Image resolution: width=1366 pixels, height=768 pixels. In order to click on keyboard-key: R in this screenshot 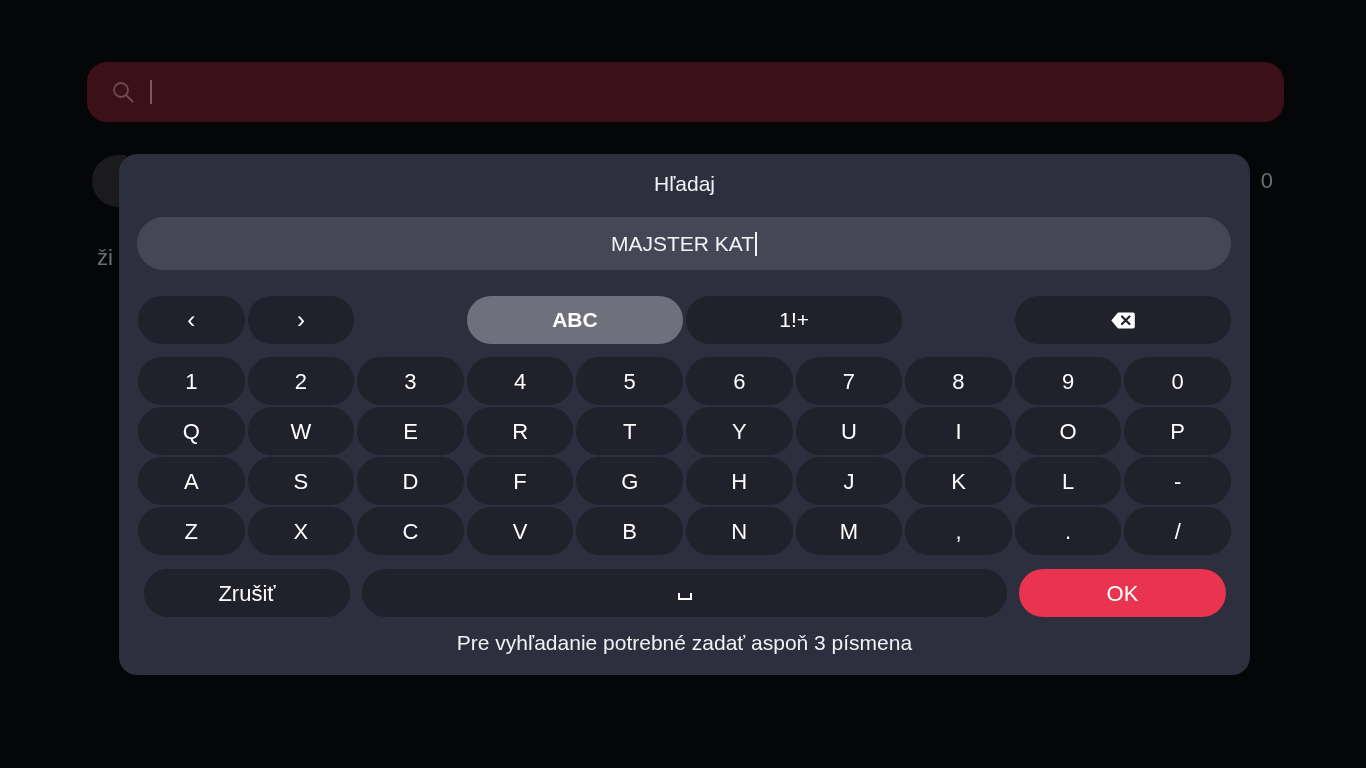, I will do `click(520, 431)`.